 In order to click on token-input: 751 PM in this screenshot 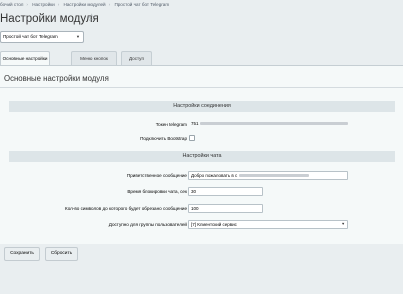, I will do `click(269, 124)`.